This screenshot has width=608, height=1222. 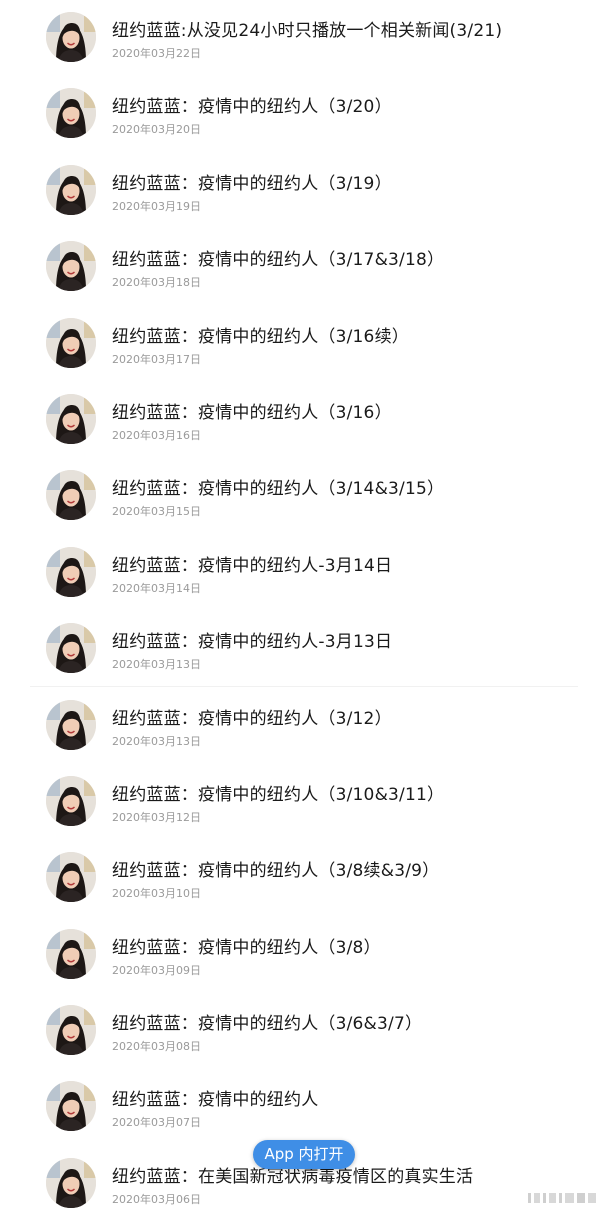 I want to click on post-title: 纽约蓝蓝：疫情中的纽约人, so click(x=215, y=1097).